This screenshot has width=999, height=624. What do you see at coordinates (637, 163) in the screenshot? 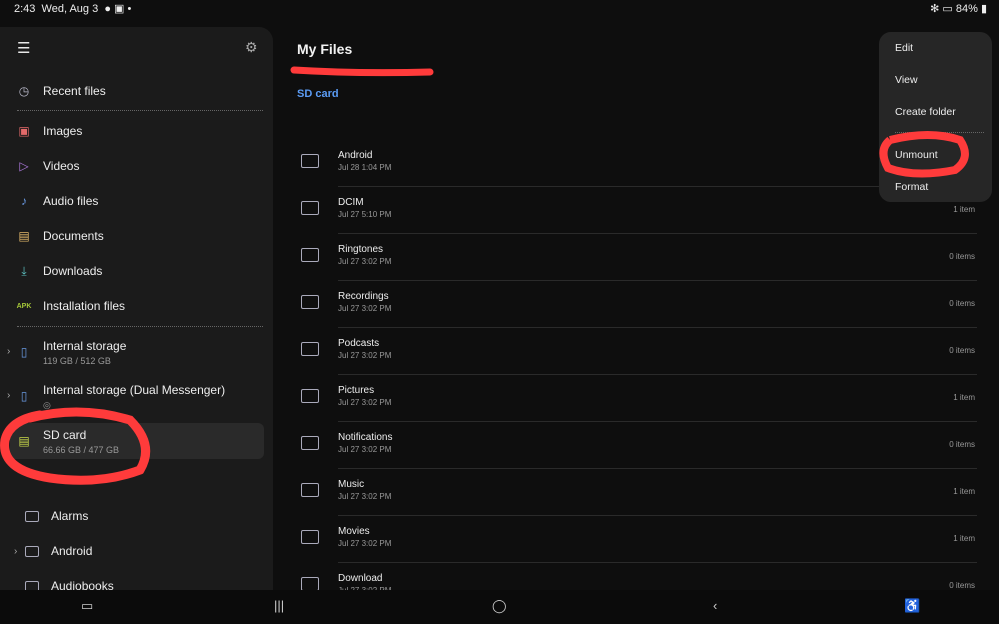
I see `folder-row: Android Jul 28 1:04 PM` at bounding box center [637, 163].